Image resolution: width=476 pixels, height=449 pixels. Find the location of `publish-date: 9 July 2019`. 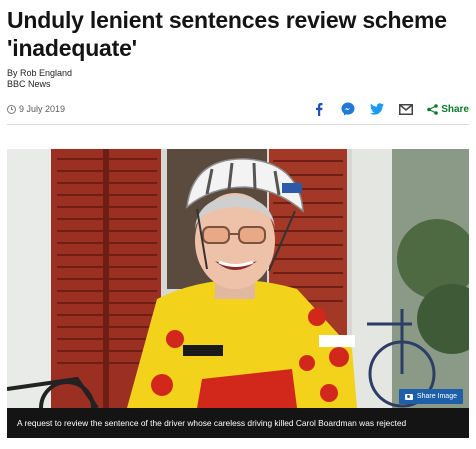

publish-date: 9 July 2019 is located at coordinates (36, 109).